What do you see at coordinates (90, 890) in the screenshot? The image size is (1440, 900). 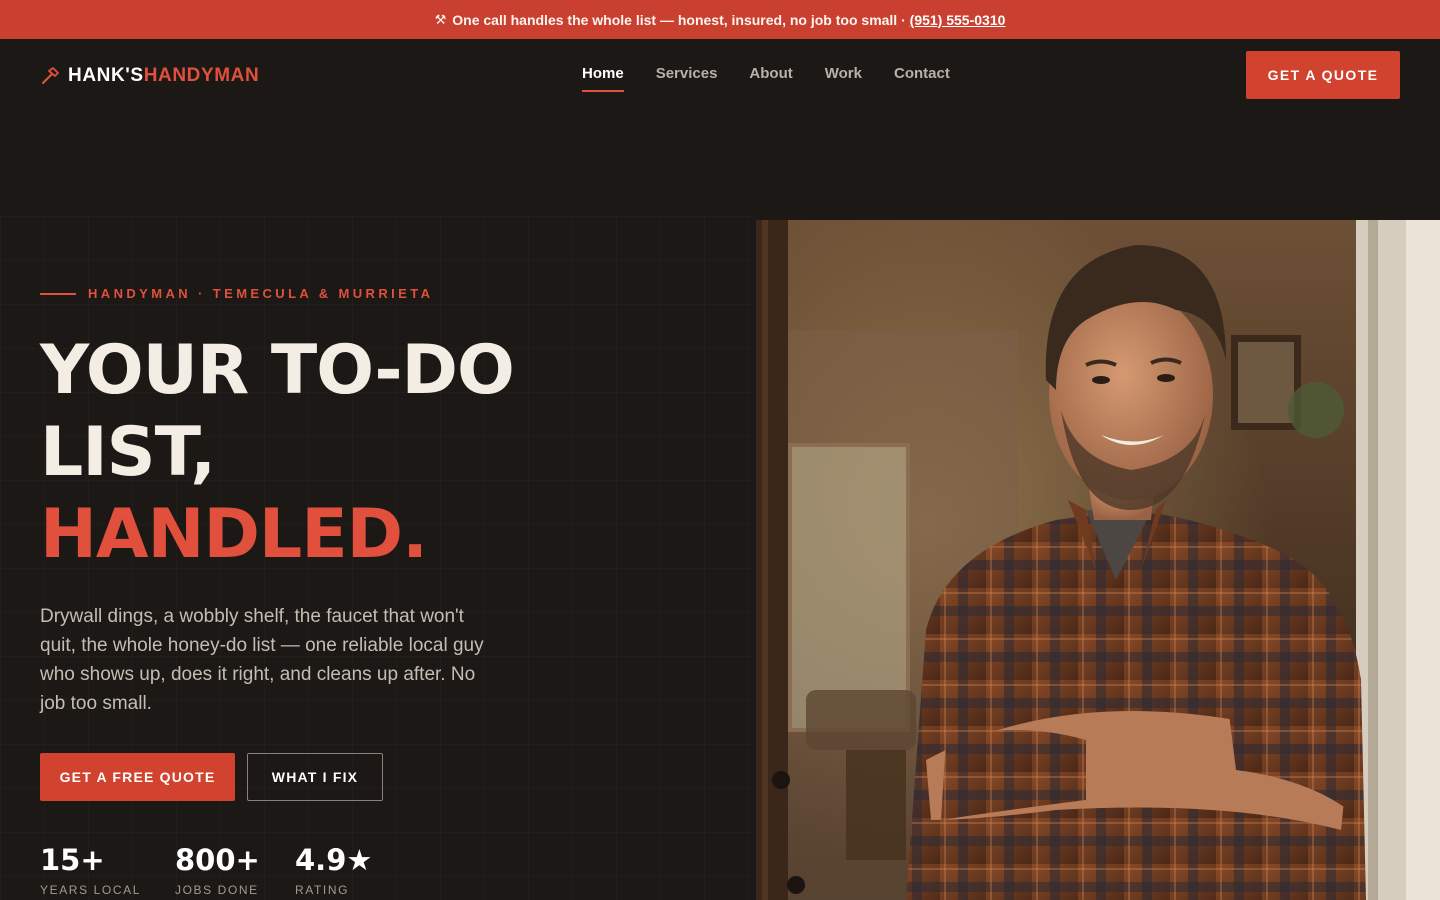 I see `stat-label: YEARS LOCAL` at bounding box center [90, 890].